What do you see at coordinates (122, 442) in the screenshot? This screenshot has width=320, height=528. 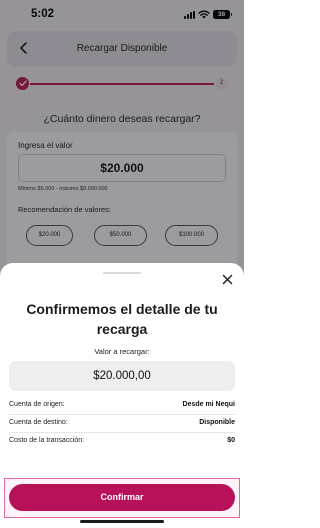 I see `detail-row-cost: Costo de la transacción: $0` at bounding box center [122, 442].